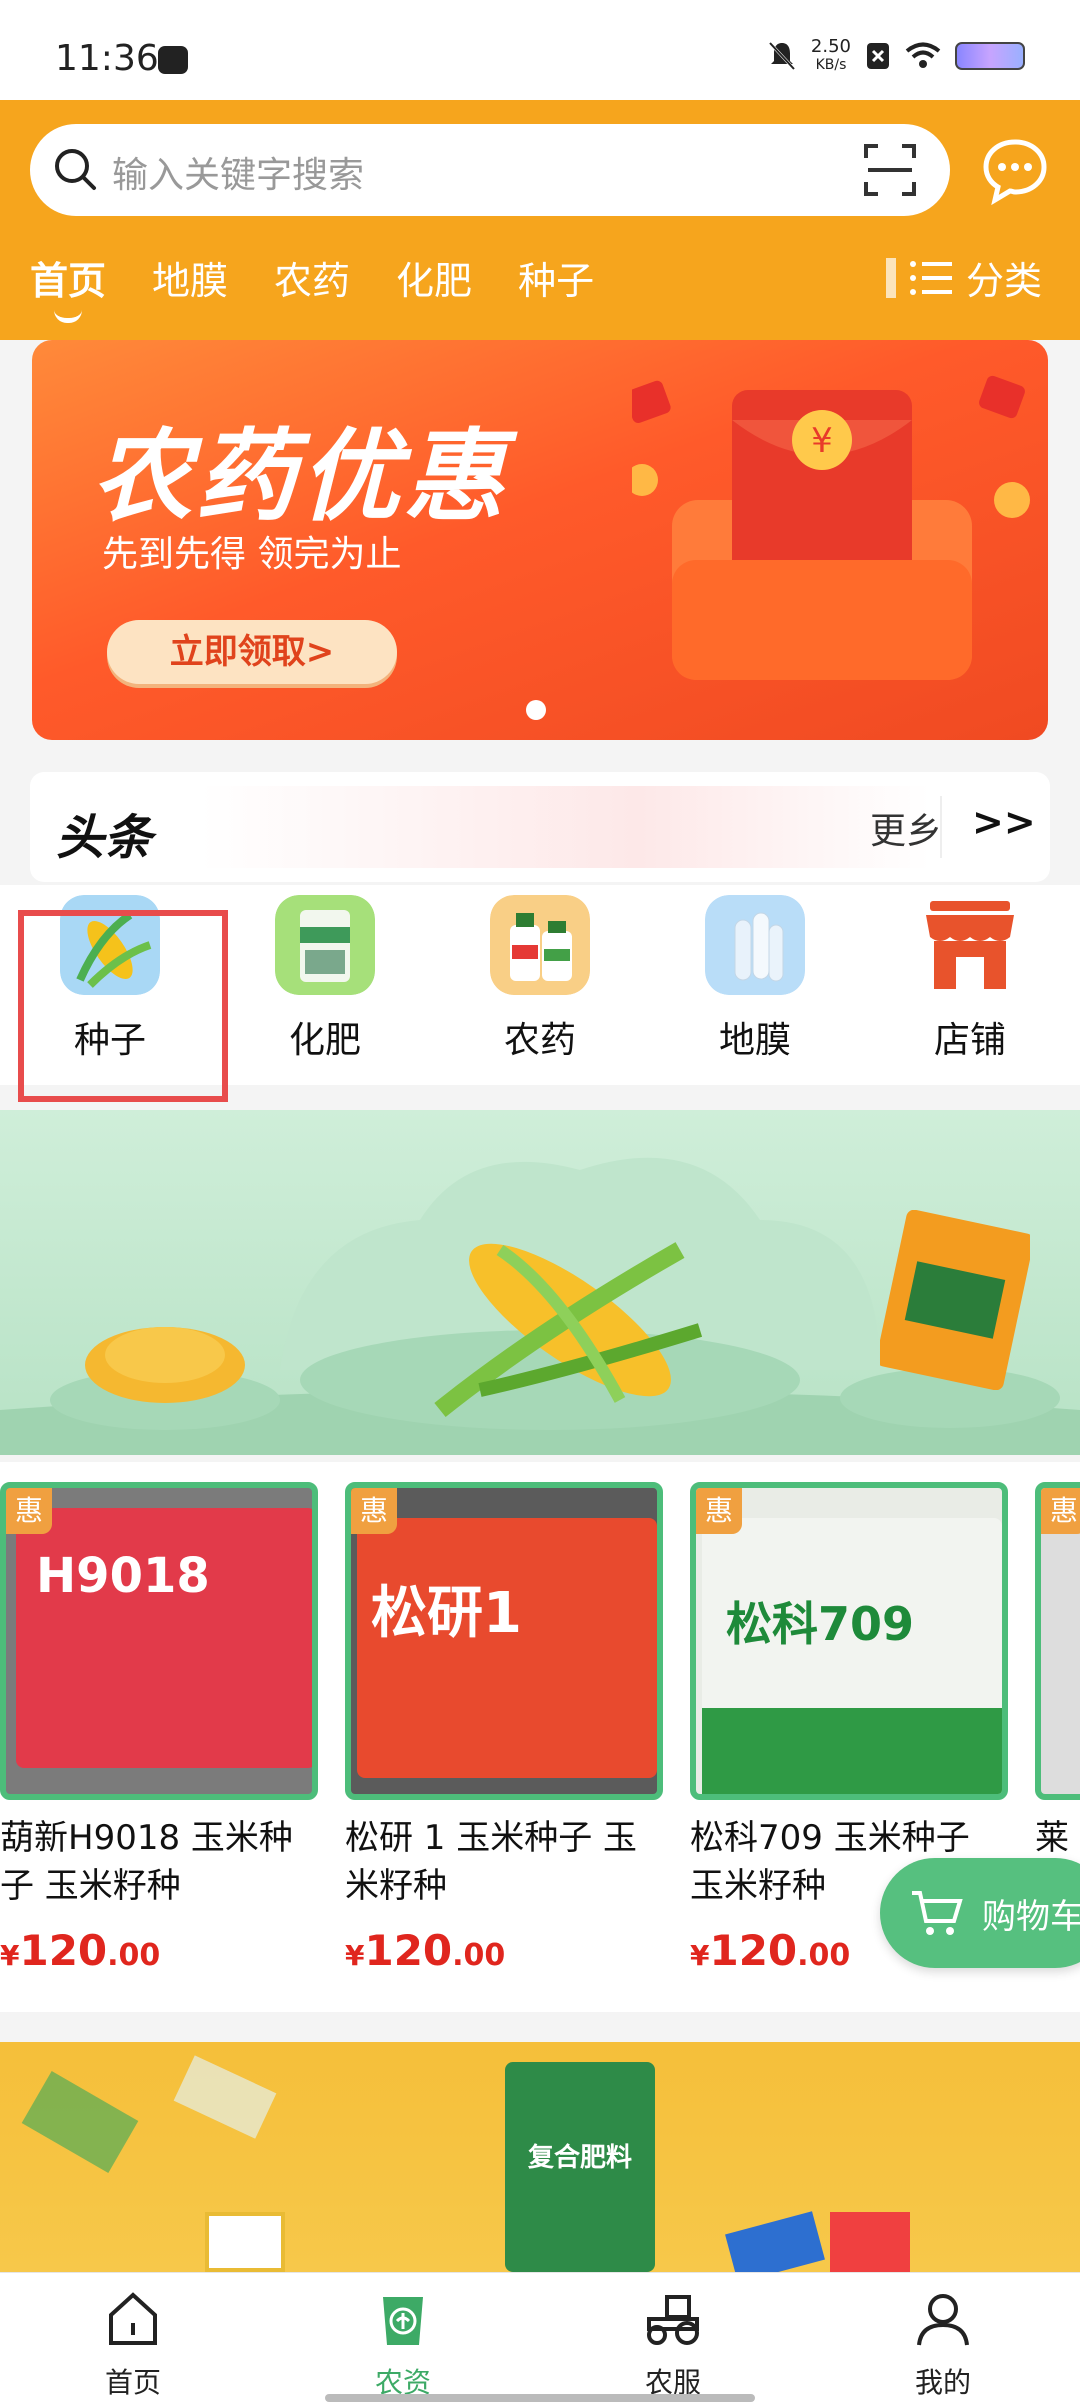  I want to click on banner-title: 农药优惠, so click(300, 476).